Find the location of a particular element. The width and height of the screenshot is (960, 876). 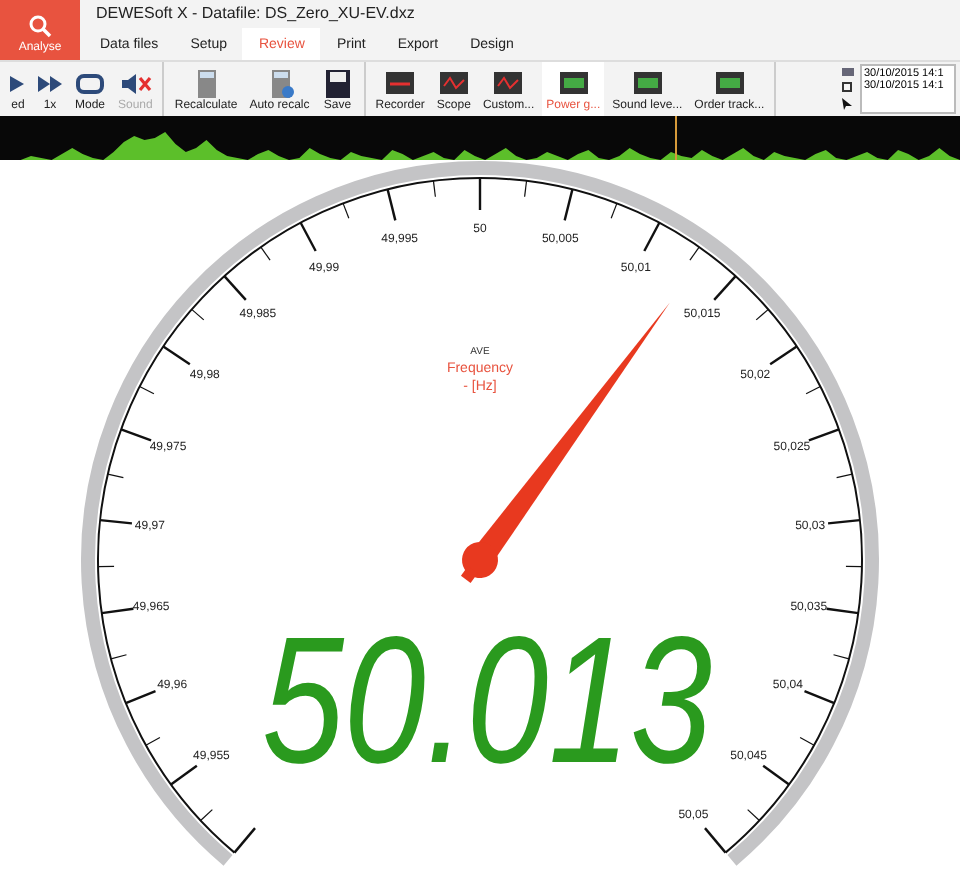

play-icon is located at coordinates (18, 84).